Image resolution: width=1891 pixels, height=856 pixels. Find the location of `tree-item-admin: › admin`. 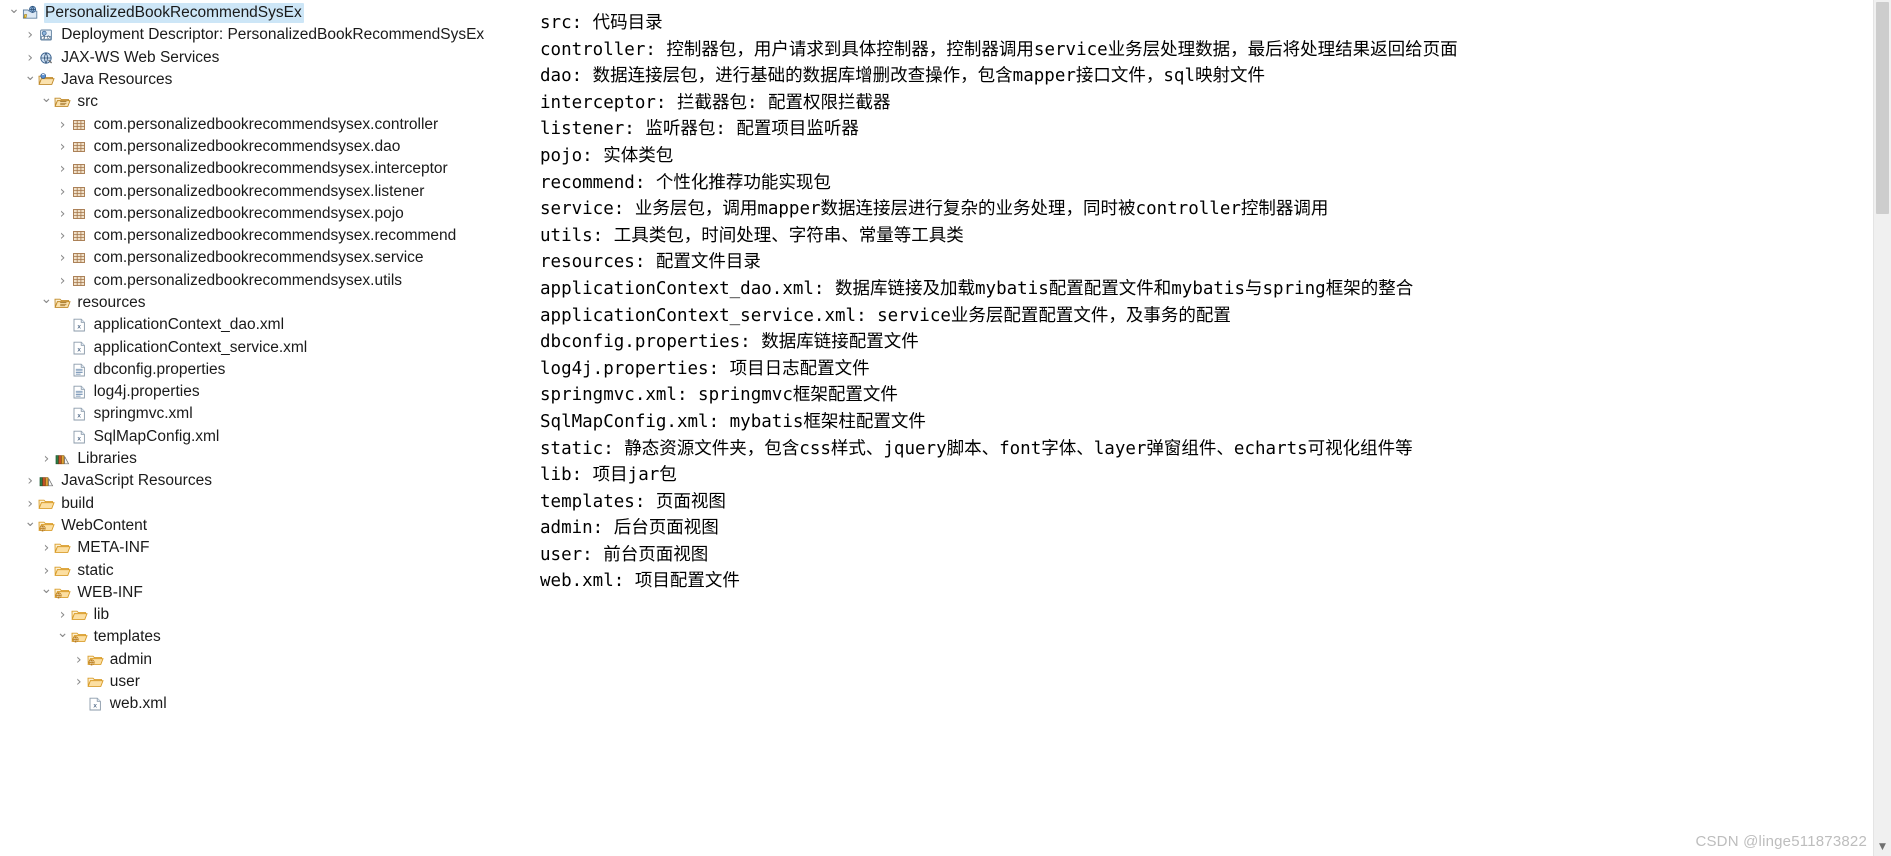

tree-item-admin: › admin is located at coordinates (265, 660).